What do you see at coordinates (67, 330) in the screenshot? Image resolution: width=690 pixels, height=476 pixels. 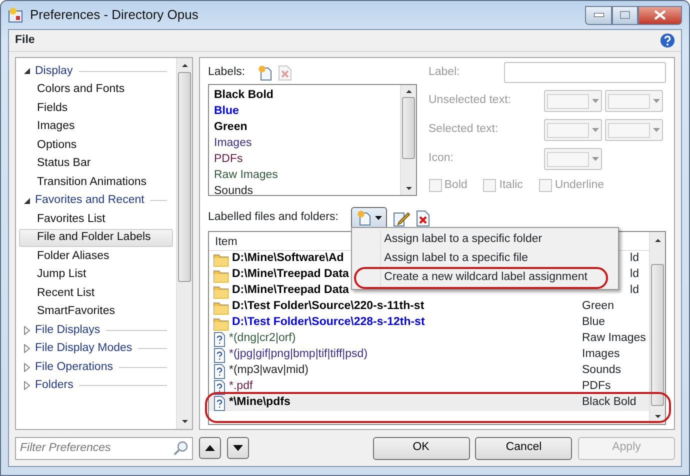 I see `sidebar-section: File Displays` at bounding box center [67, 330].